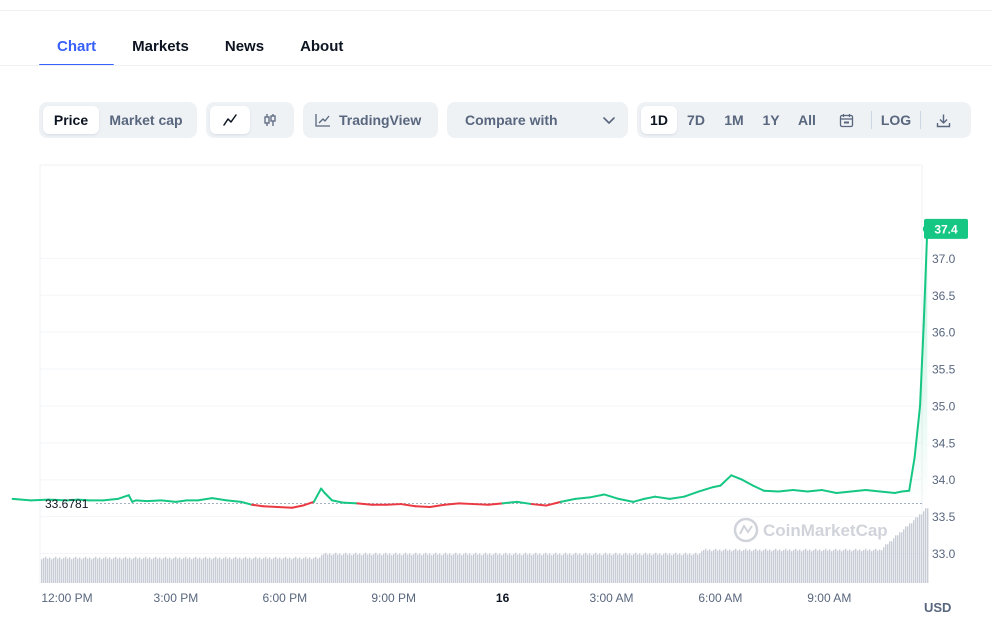 This screenshot has width=992, height=628. What do you see at coordinates (393, 598) in the screenshot?
I see `x-tick-label: 9:00 PM` at bounding box center [393, 598].